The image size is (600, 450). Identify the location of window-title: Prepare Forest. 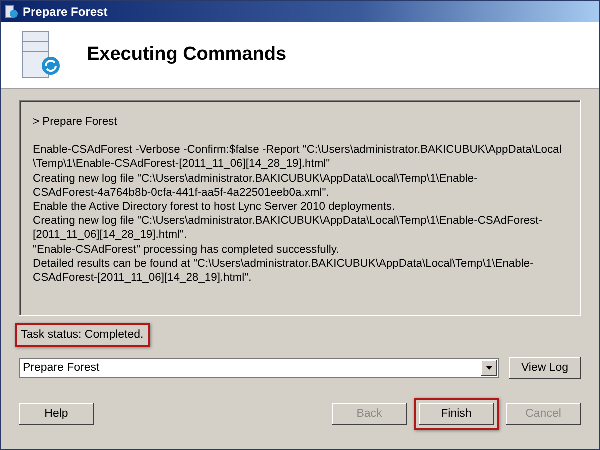
(65, 11).